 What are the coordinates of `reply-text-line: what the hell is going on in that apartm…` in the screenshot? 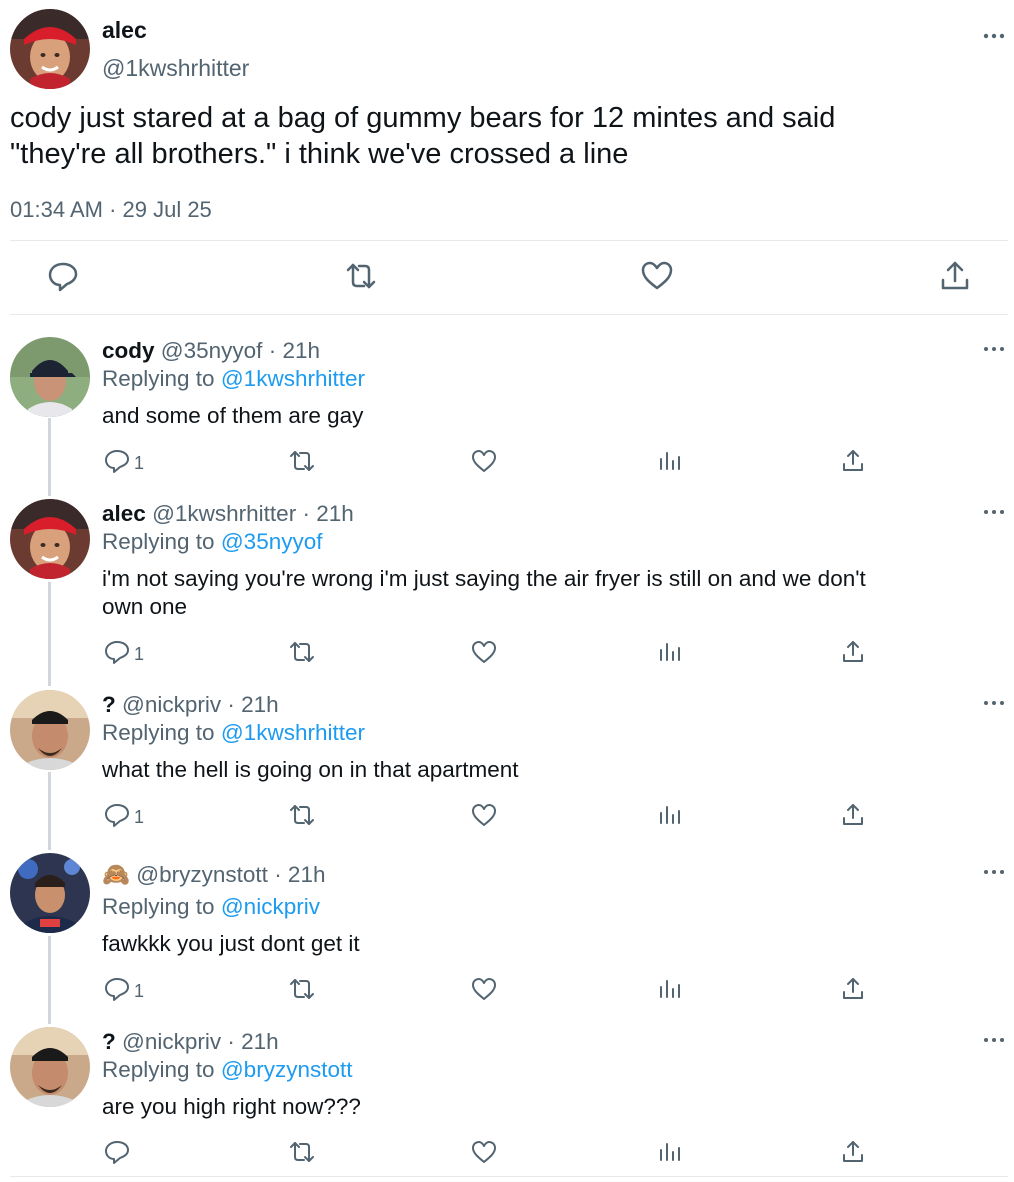 It's located at (310, 769).